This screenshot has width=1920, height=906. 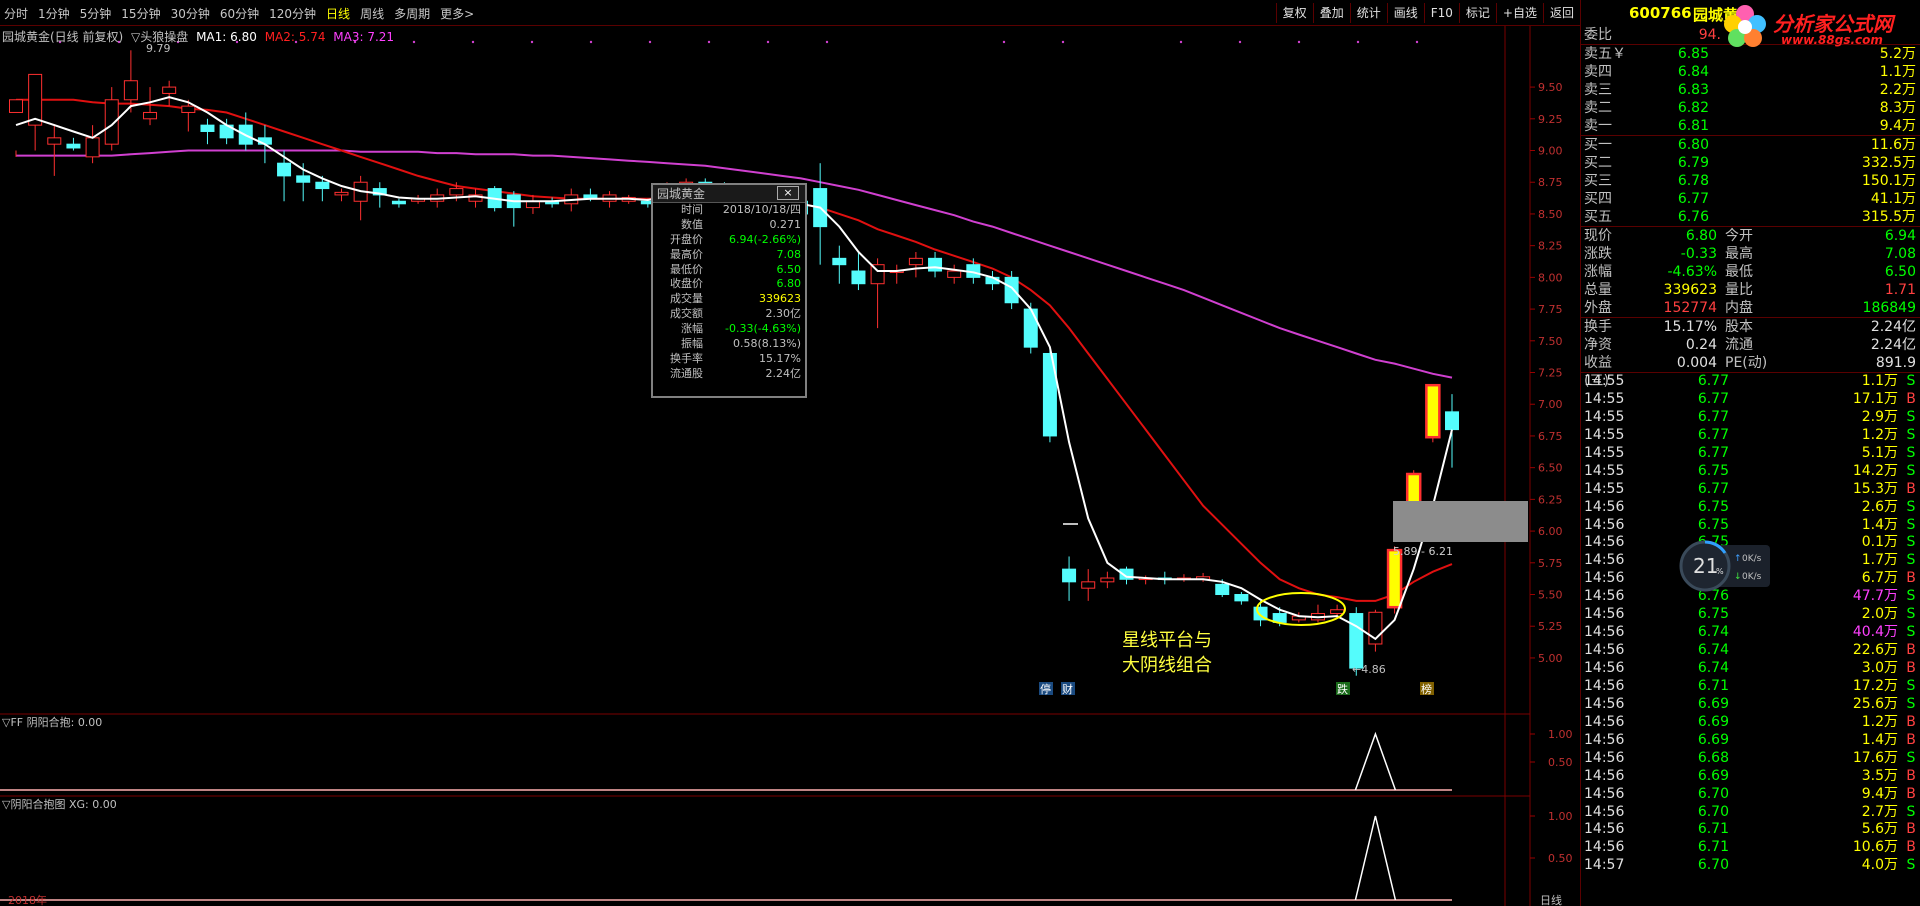 I want to click on quote-value: 7.08, so click(x=1900, y=254).